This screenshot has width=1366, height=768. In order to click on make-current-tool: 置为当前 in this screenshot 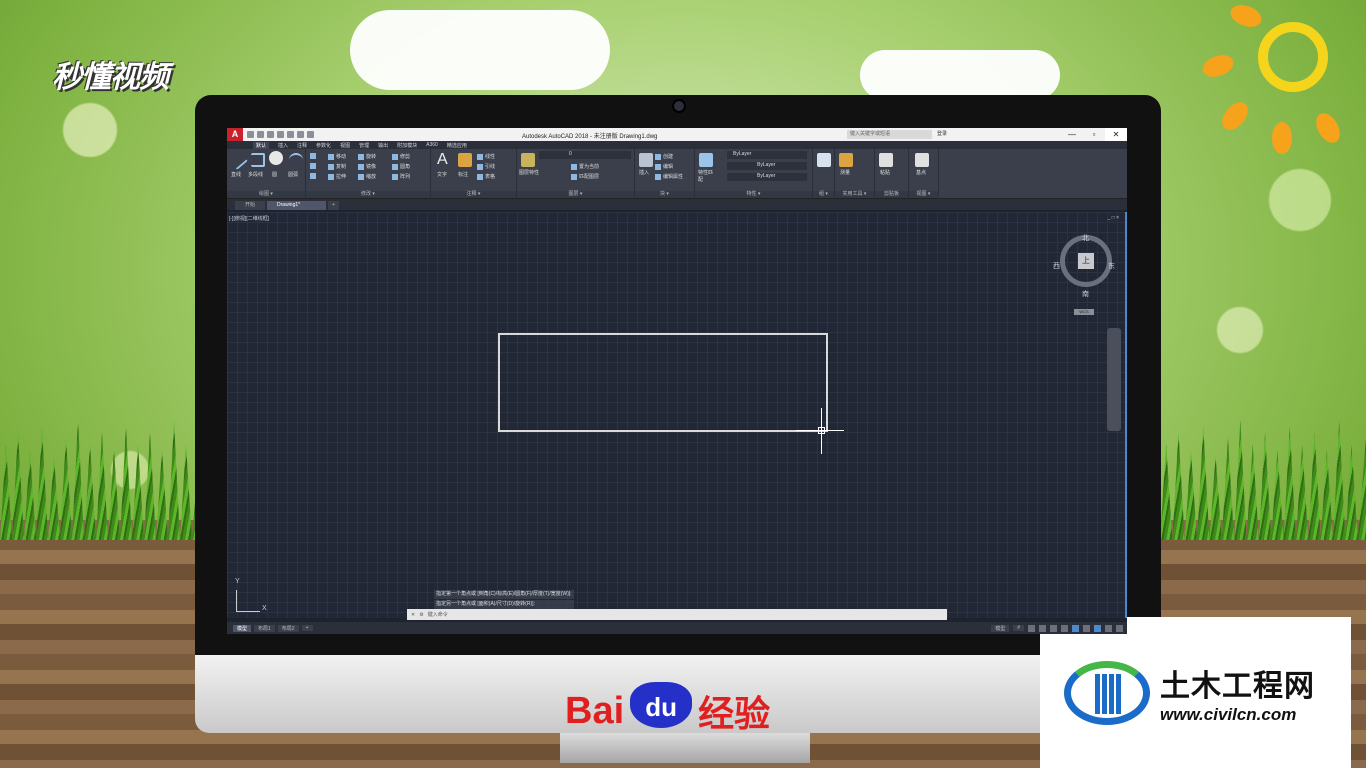, I will do `click(585, 166)`.